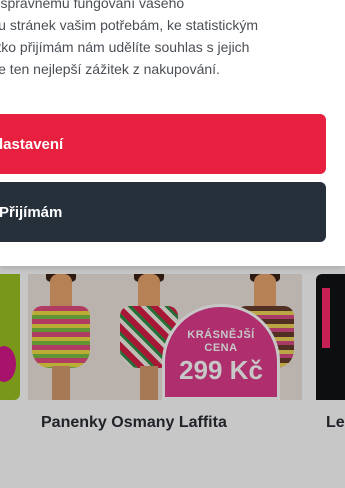 The image size is (345, 488). Describe the element at coordinates (163, 144) in the screenshot. I see `settings-button: lastavení` at that location.